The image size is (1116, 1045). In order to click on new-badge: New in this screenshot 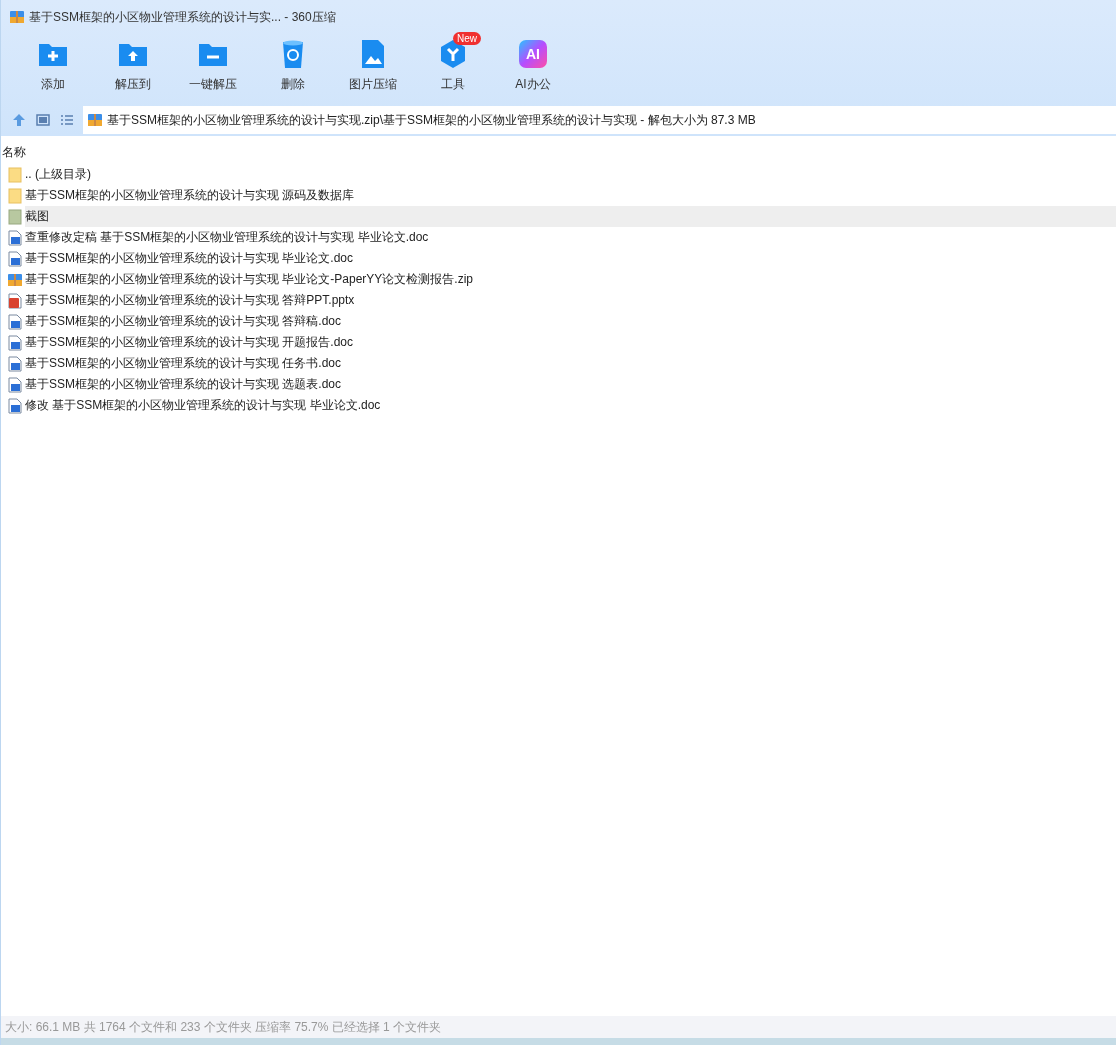, I will do `click(467, 38)`.